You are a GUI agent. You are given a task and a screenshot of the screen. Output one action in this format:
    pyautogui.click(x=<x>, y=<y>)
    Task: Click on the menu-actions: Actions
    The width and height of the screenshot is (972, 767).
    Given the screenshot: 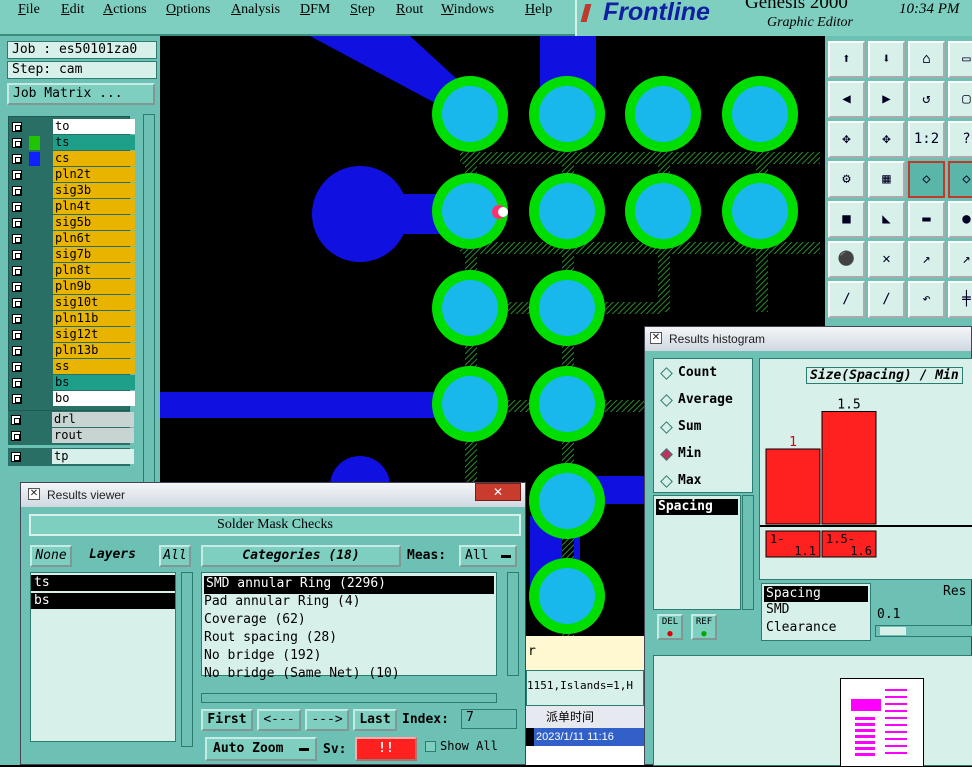 What is the action you would take?
    pyautogui.click(x=125, y=10)
    